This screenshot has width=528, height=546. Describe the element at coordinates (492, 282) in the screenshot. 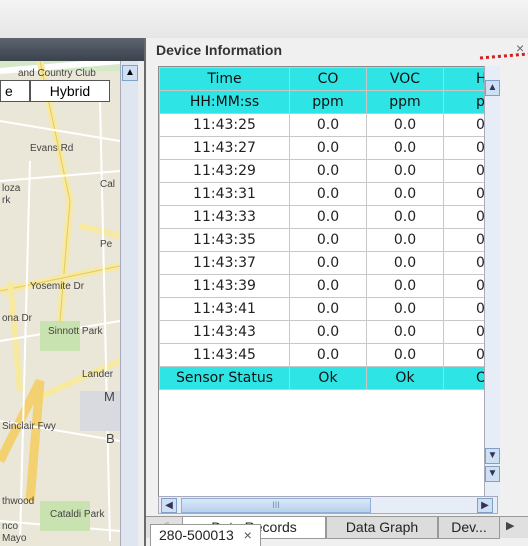

I see `grid-vertical-scrollbar: ▲ ▼ ▼` at that location.